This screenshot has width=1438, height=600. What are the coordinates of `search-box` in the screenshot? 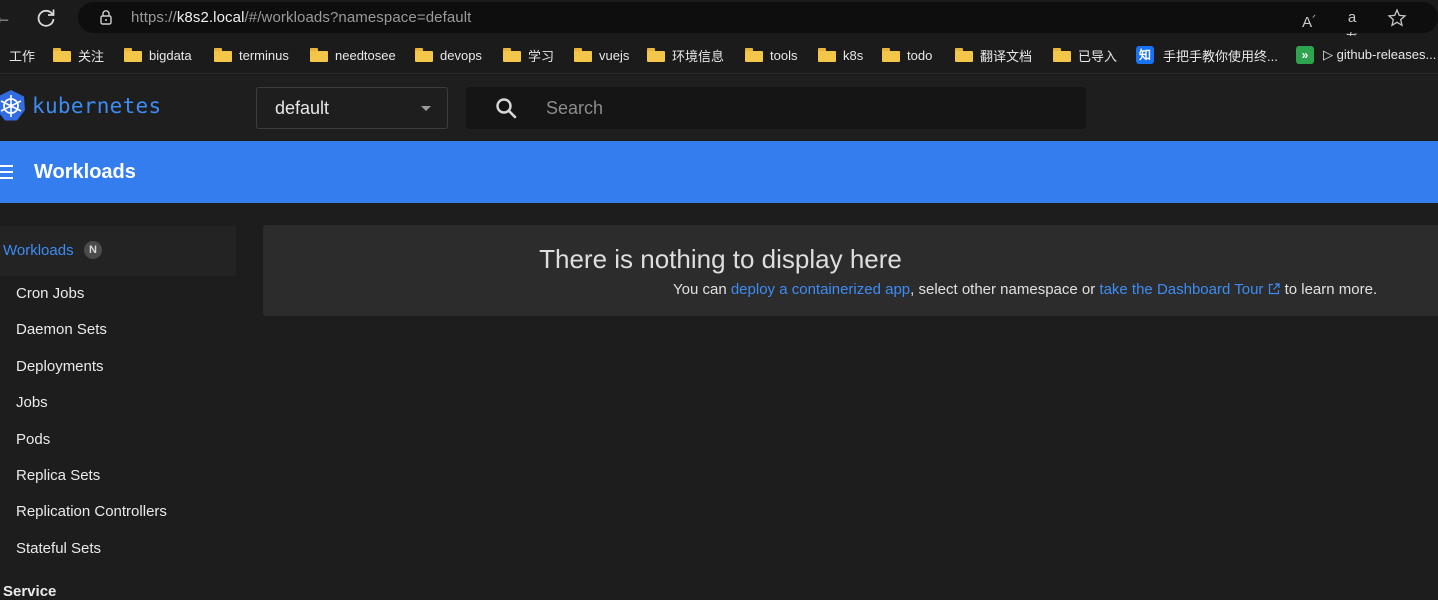 It's located at (776, 108).